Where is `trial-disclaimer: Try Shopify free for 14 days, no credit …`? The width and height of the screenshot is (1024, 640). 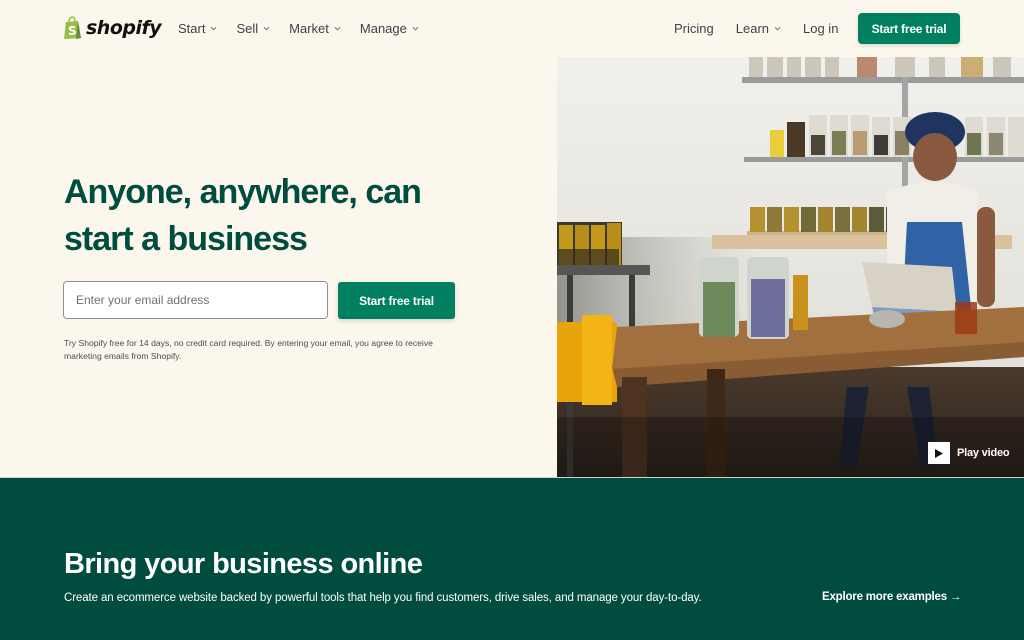 trial-disclaimer: Try Shopify free for 14 days, no credit … is located at coordinates (248, 349).